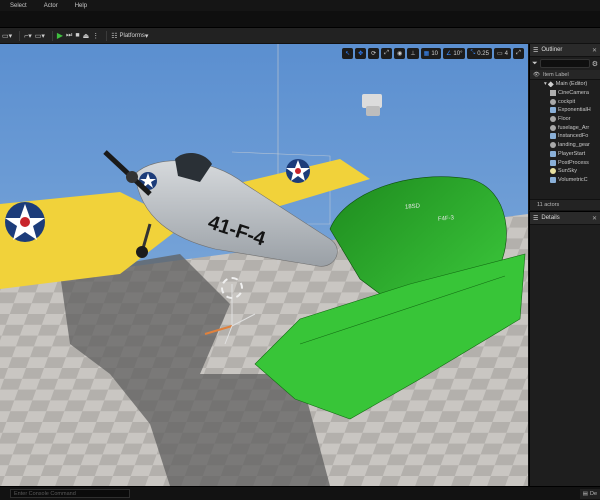 Image resolution: width=600 pixels, height=500 pixels. What do you see at coordinates (348, 53) in the screenshot?
I see `select-mode-icon: ↖` at bounding box center [348, 53].